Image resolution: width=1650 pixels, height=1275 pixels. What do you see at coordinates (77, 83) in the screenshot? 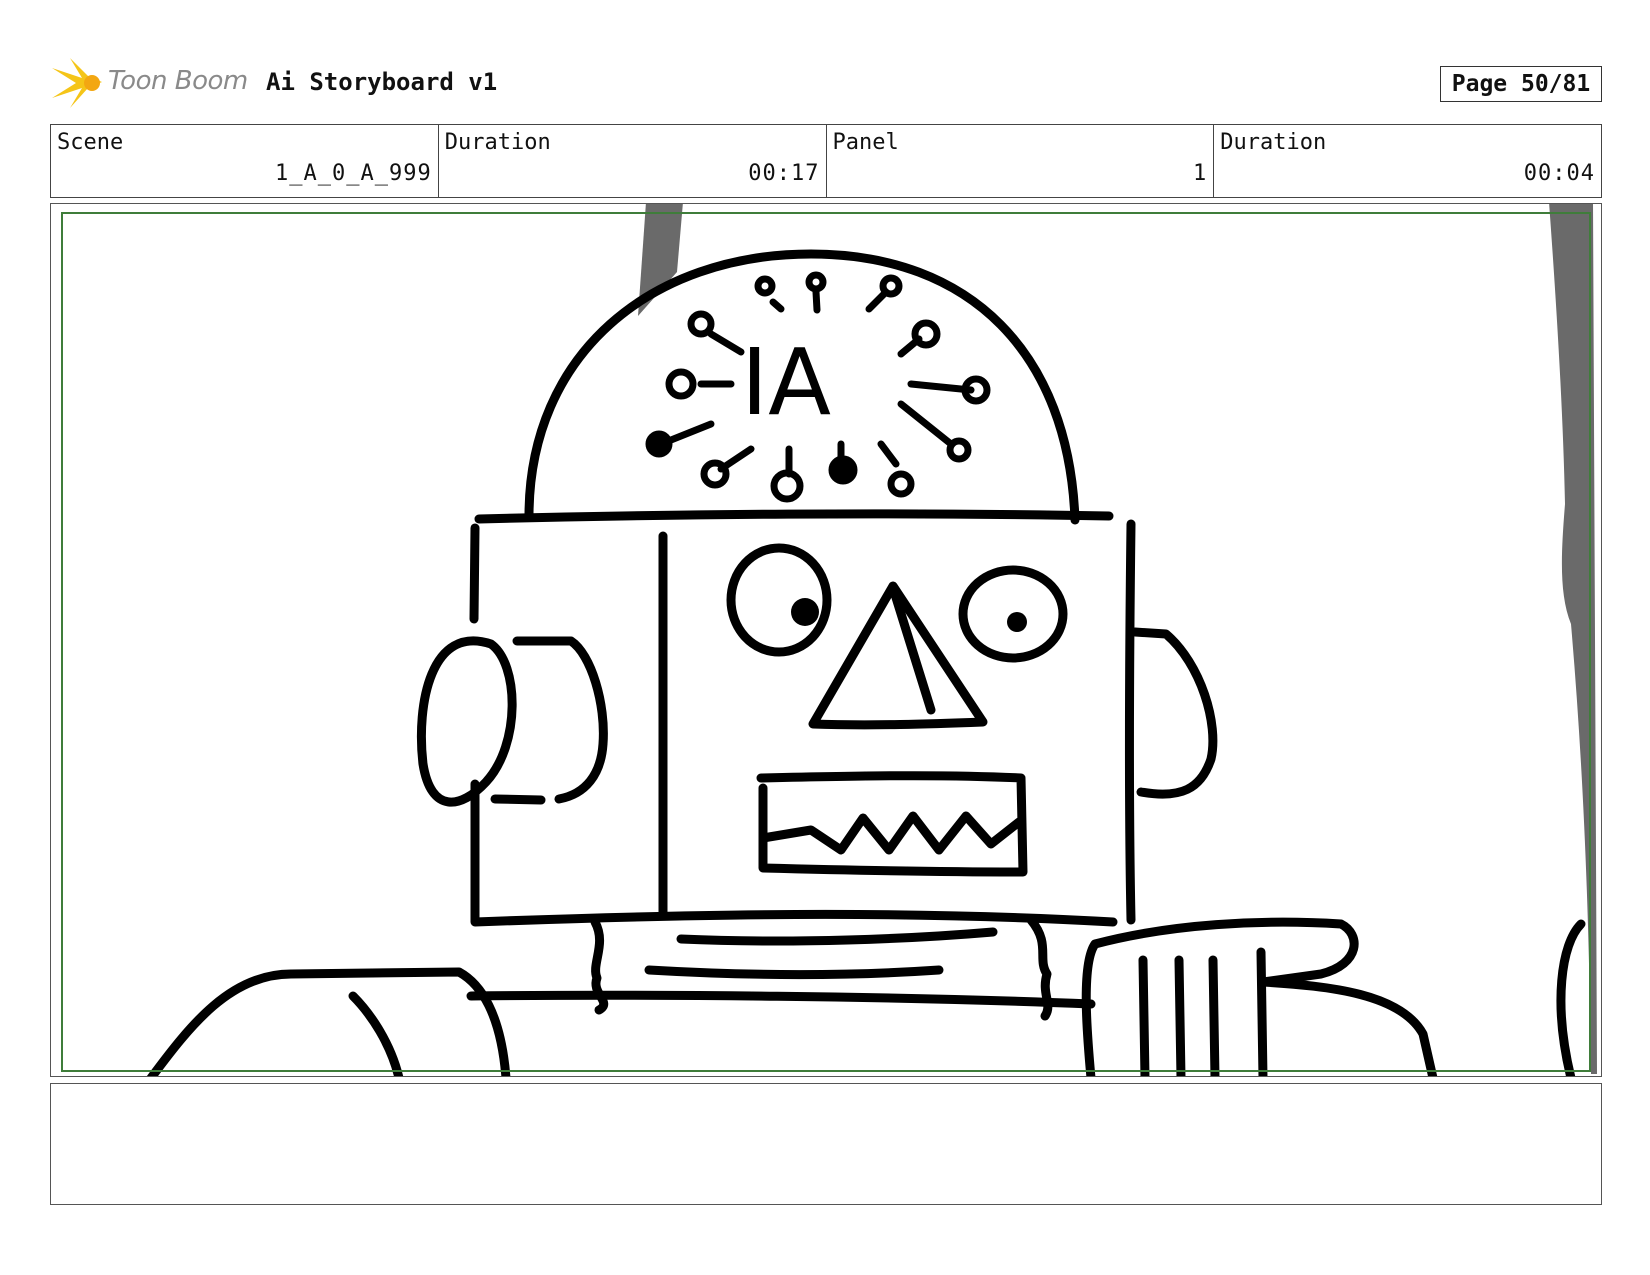
I see `star-burst-icon` at bounding box center [77, 83].